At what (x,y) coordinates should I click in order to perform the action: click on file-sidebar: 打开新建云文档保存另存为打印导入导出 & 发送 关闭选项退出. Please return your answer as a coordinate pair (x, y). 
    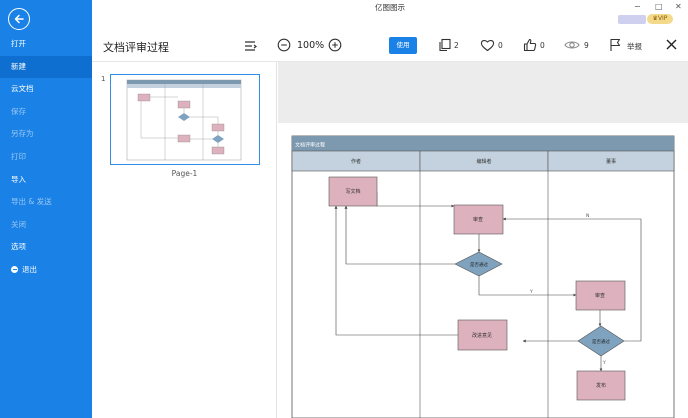
    Looking at the image, I should click on (46, 209).